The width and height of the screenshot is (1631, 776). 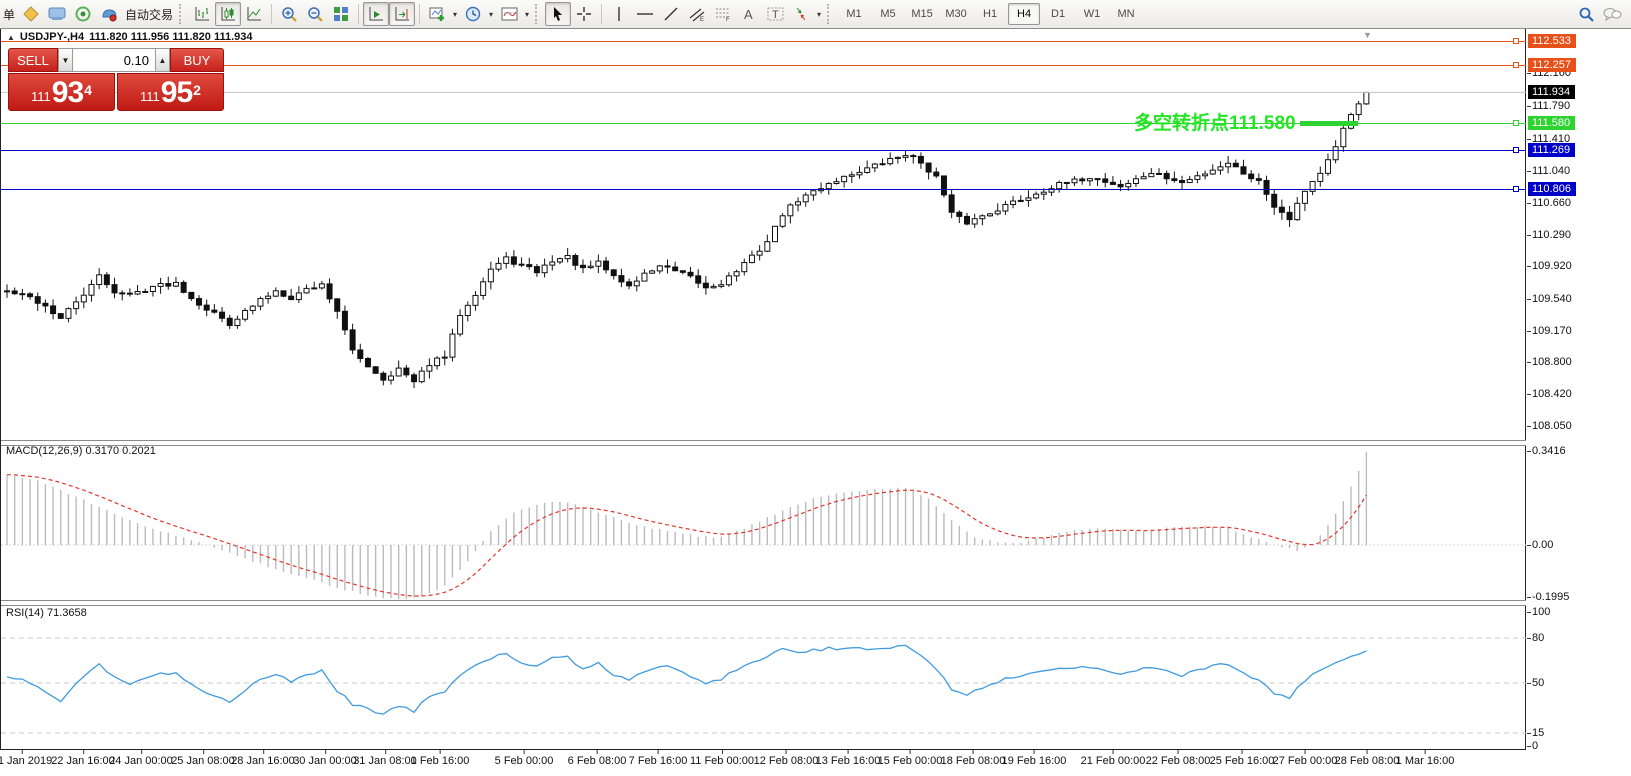 What do you see at coordinates (289, 14) in the screenshot?
I see `zoom-in-icon` at bounding box center [289, 14].